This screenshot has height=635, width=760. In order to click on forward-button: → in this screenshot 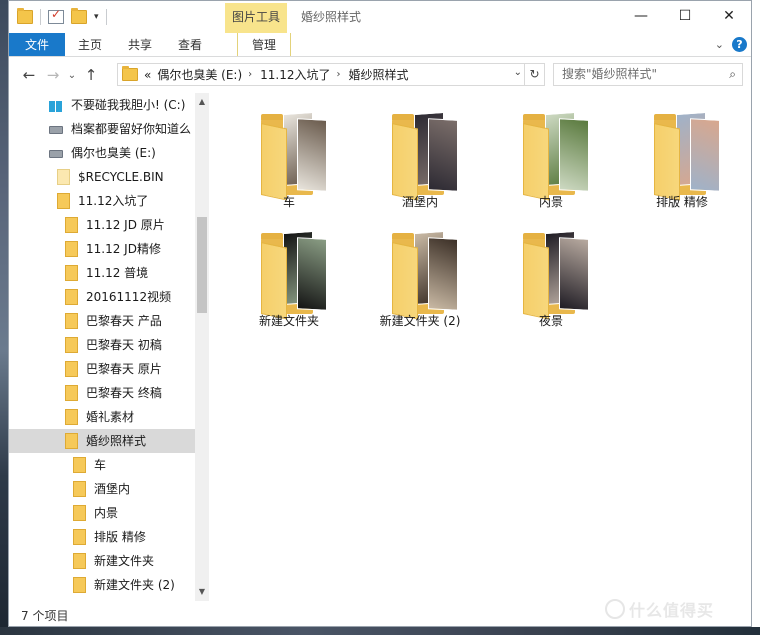, I will do `click(53, 75)`.